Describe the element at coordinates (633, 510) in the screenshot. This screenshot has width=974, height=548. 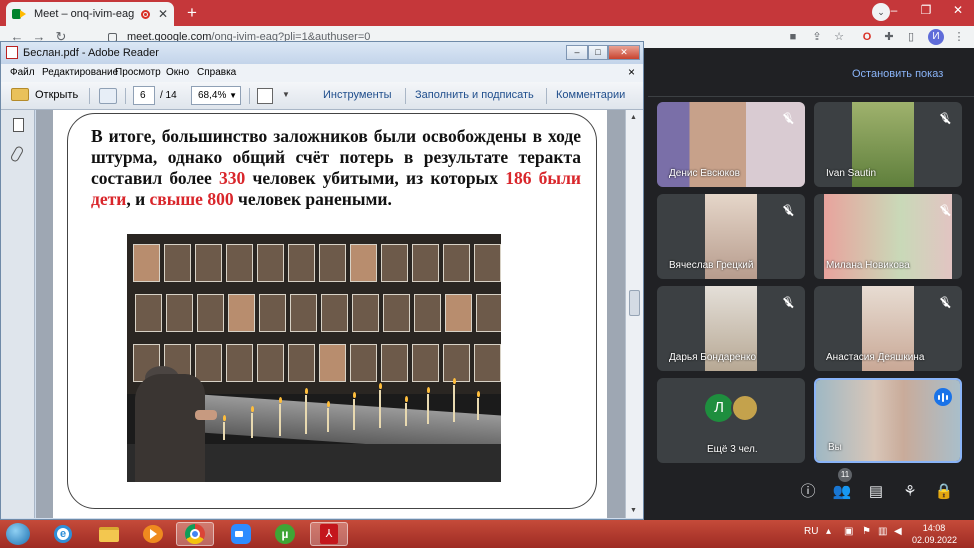
I see `scroll-down-icon: ▼` at that location.